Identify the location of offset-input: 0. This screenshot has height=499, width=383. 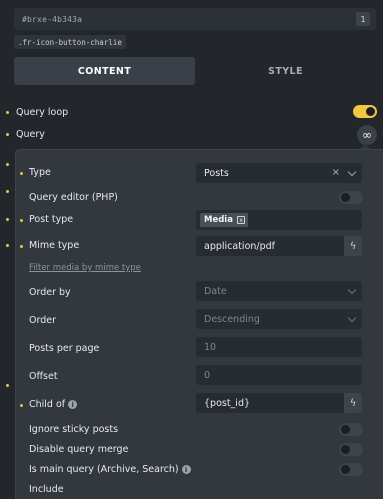
(279, 375).